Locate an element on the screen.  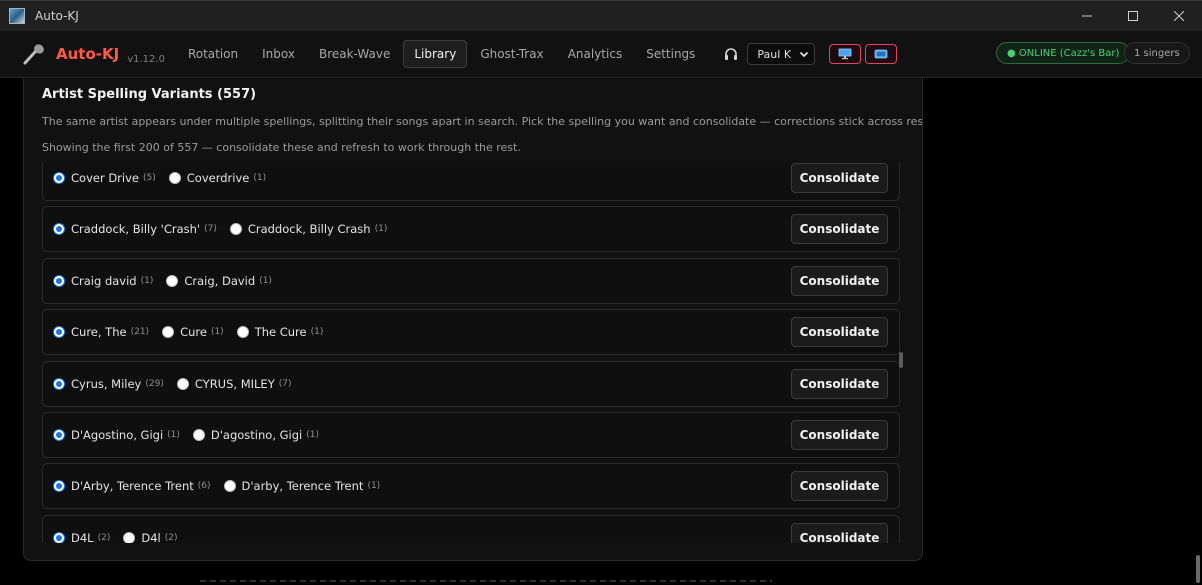
variant-name: Craig, David is located at coordinates (220, 280).